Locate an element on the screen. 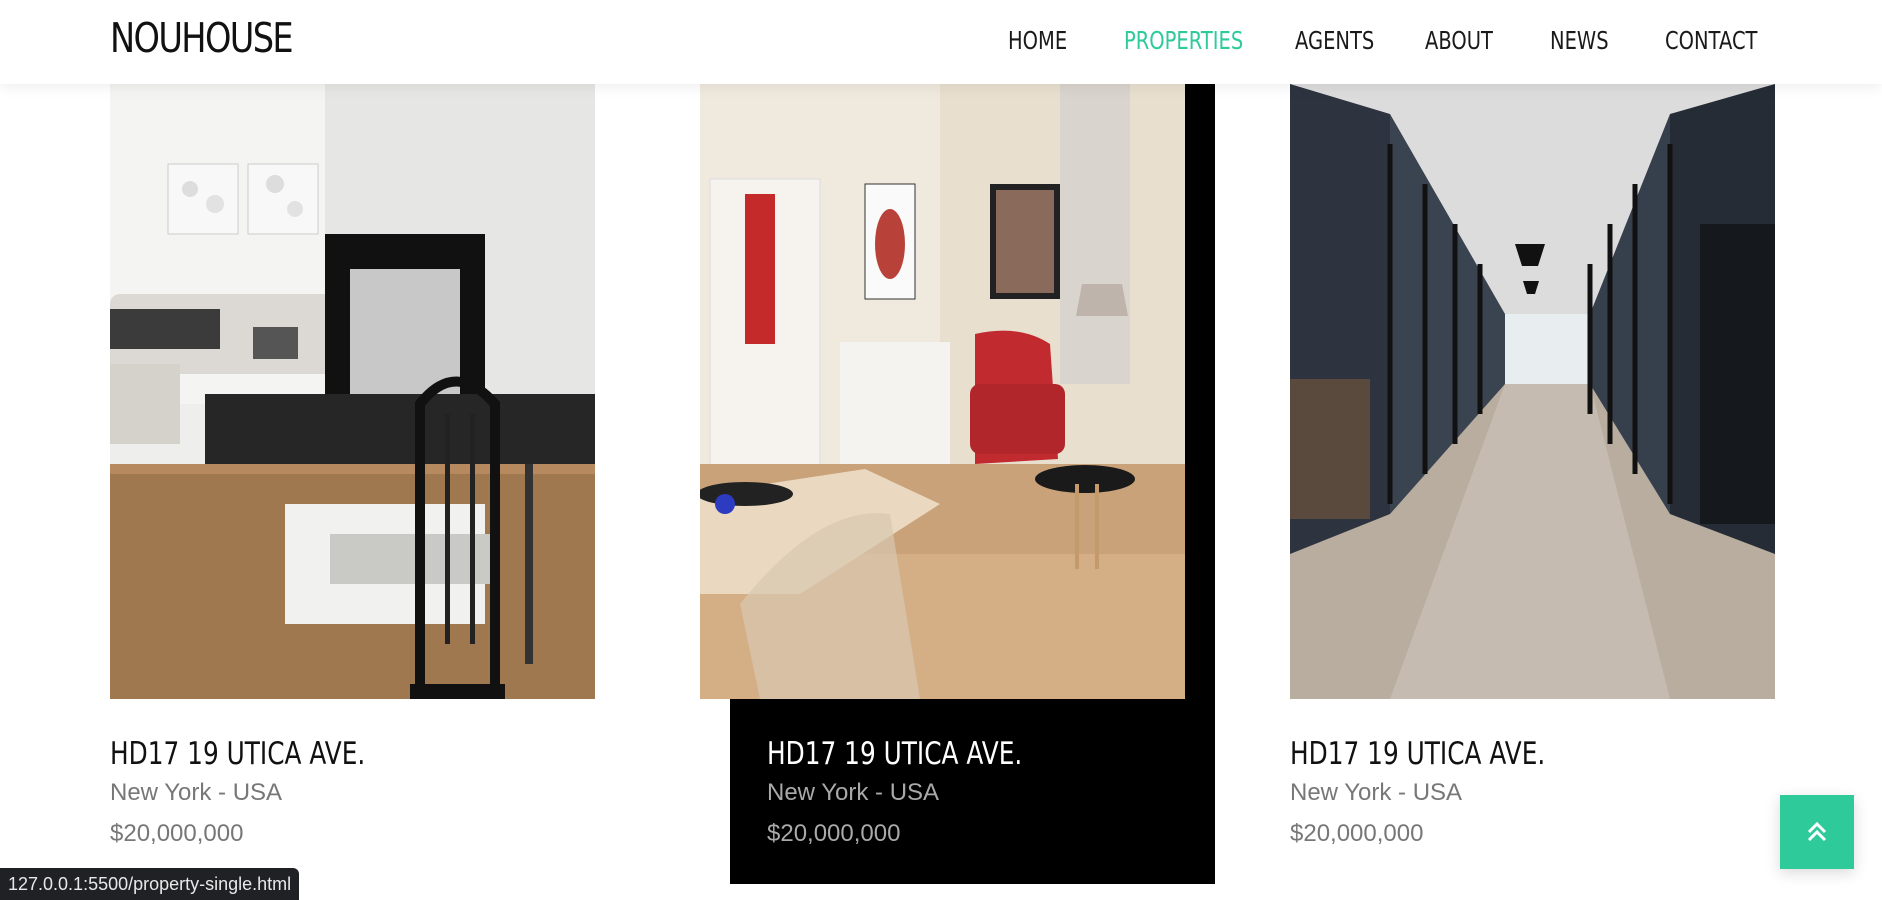 The width and height of the screenshot is (1882, 900). brand-logo: NOUHOUSE is located at coordinates (202, 38).